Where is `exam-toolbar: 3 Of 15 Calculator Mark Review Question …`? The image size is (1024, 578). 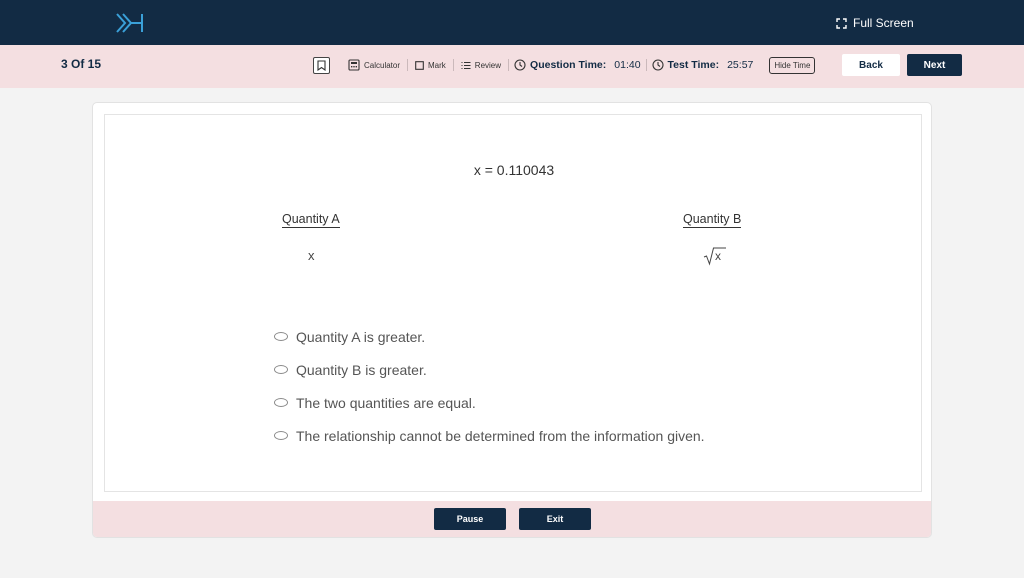 exam-toolbar: 3 Of 15 Calculator Mark Review Question … is located at coordinates (512, 66).